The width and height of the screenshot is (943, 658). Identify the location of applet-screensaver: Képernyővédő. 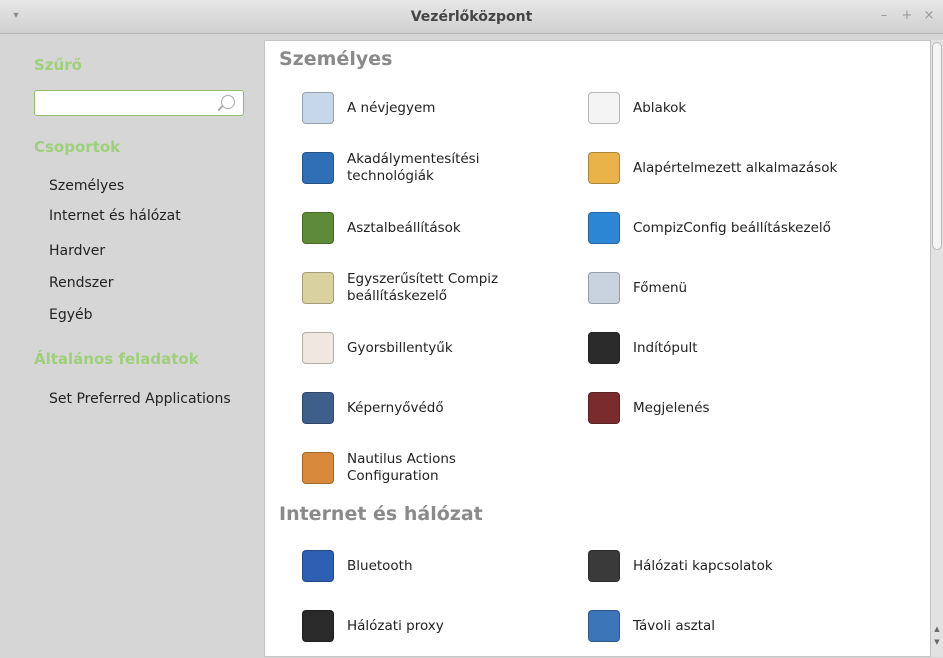
(373, 408).